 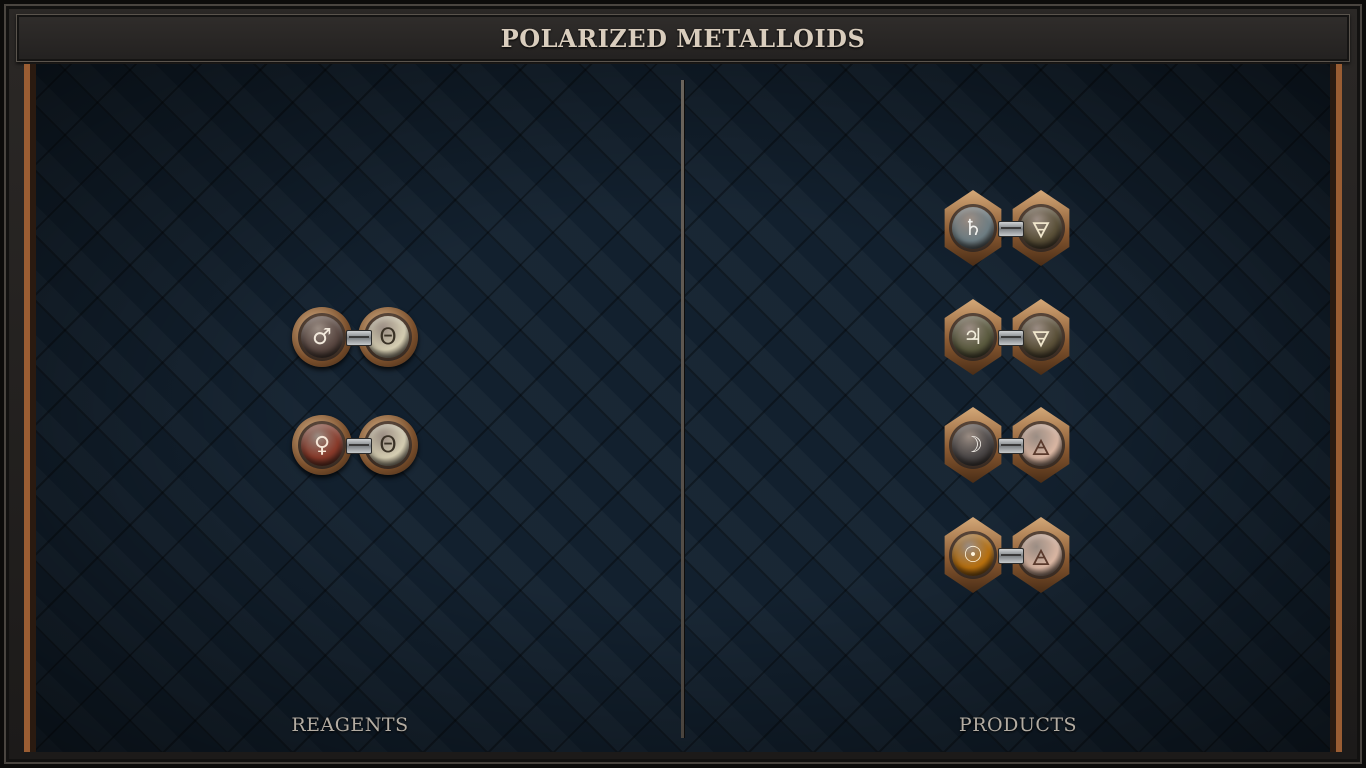 I want to click on products-label: PRODUCTS, so click(x=1018, y=725).